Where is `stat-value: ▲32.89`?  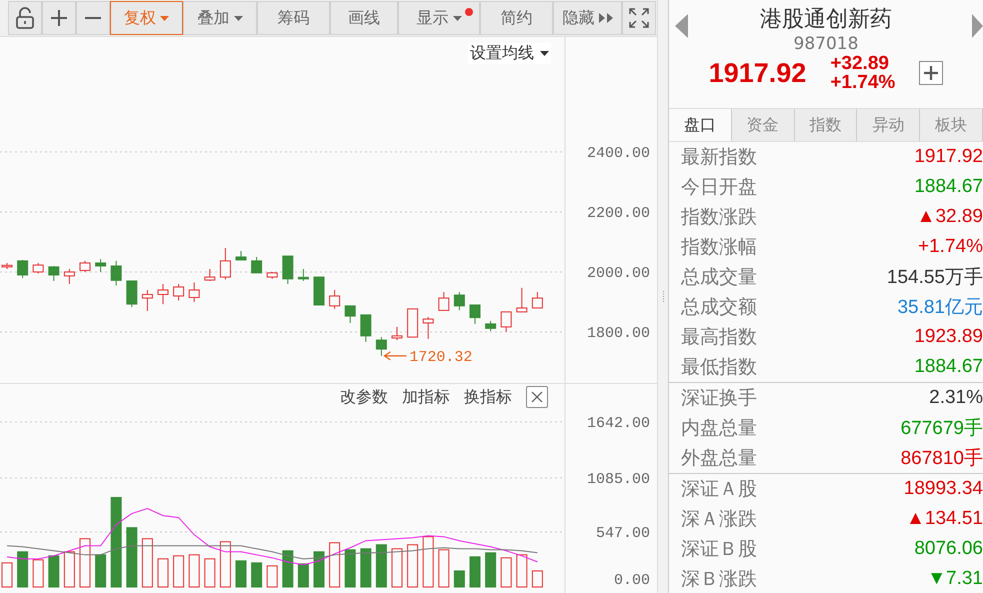 stat-value: ▲32.89 is located at coordinates (949, 217).